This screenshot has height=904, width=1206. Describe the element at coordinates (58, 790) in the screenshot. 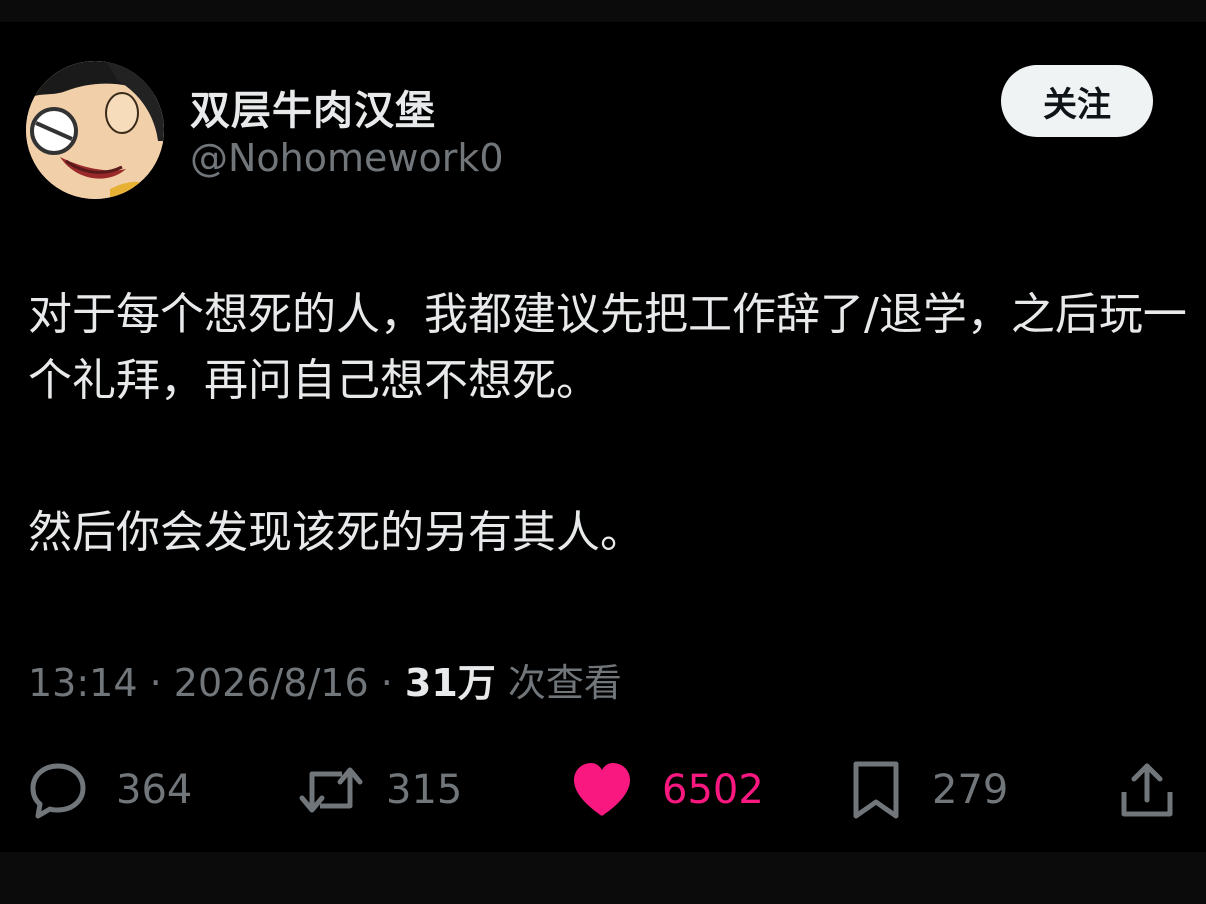

I see `reply-icon` at that location.